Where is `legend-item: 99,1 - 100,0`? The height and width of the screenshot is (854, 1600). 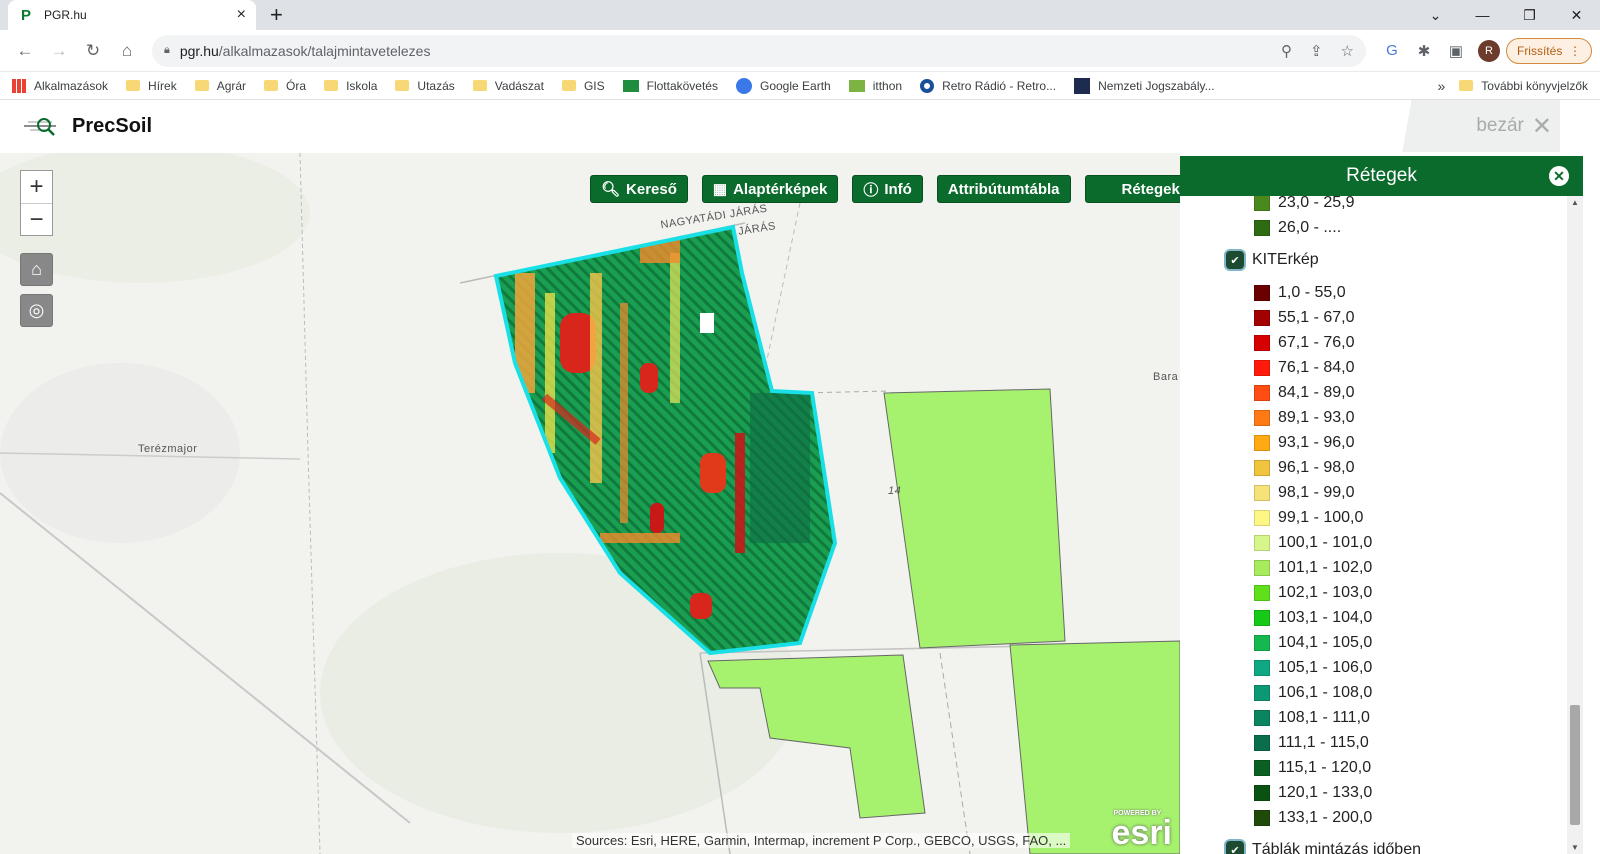 legend-item: 99,1 - 100,0 is located at coordinates (1373, 517).